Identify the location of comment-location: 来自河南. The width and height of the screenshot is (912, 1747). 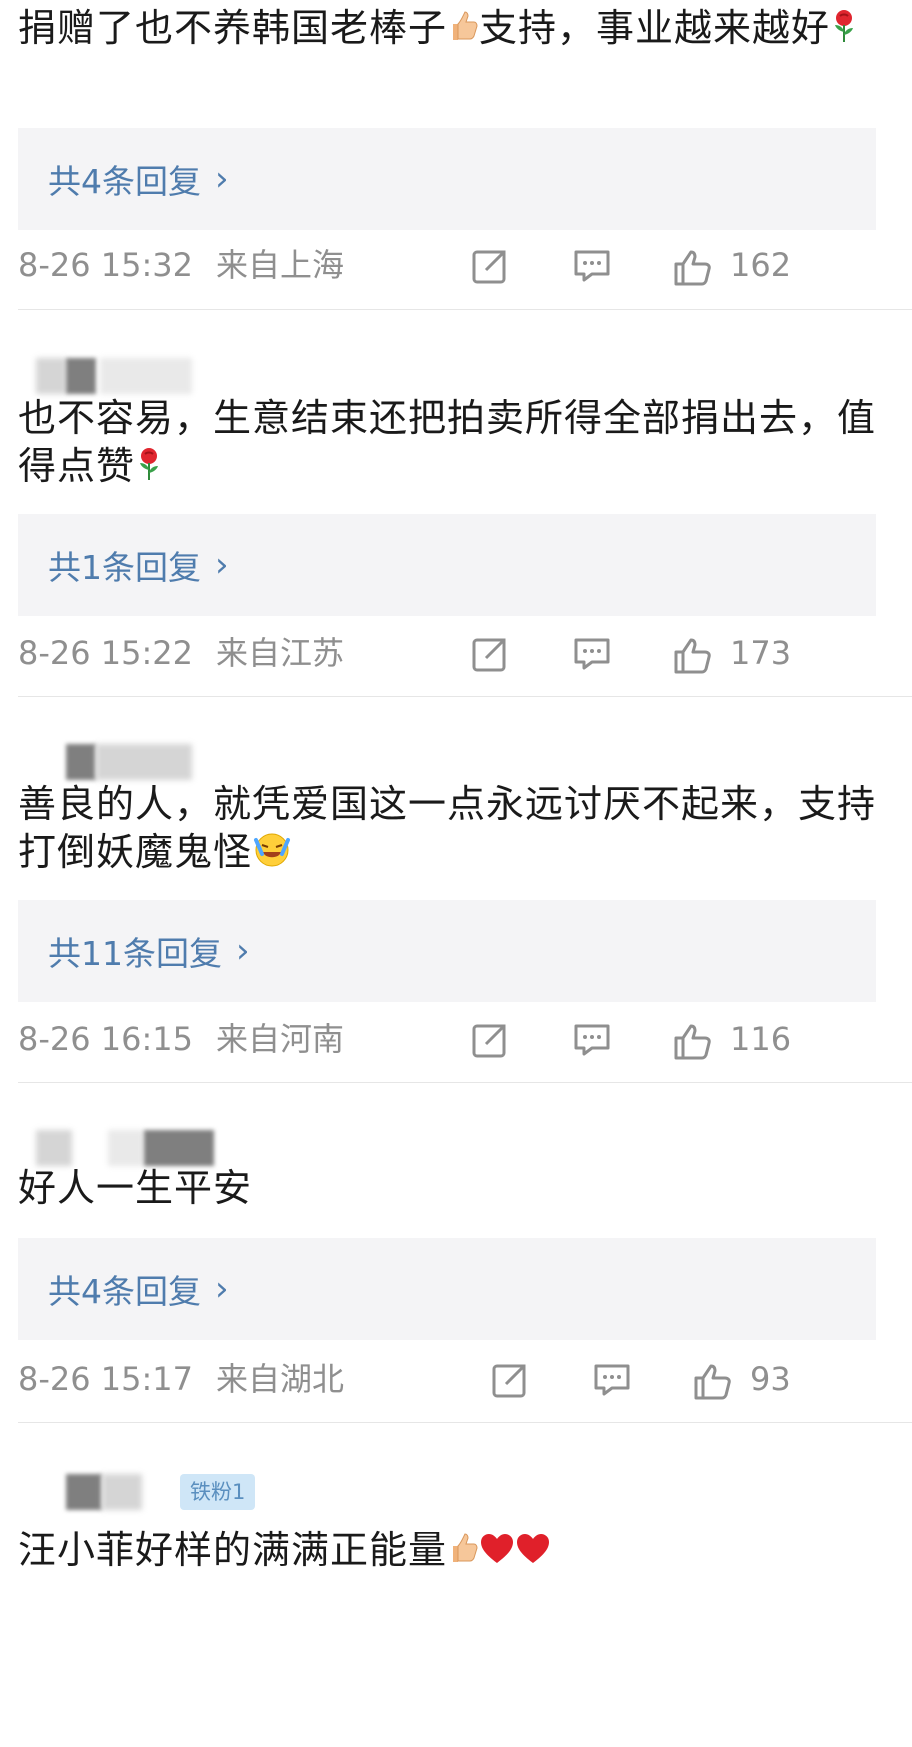
(280, 1039).